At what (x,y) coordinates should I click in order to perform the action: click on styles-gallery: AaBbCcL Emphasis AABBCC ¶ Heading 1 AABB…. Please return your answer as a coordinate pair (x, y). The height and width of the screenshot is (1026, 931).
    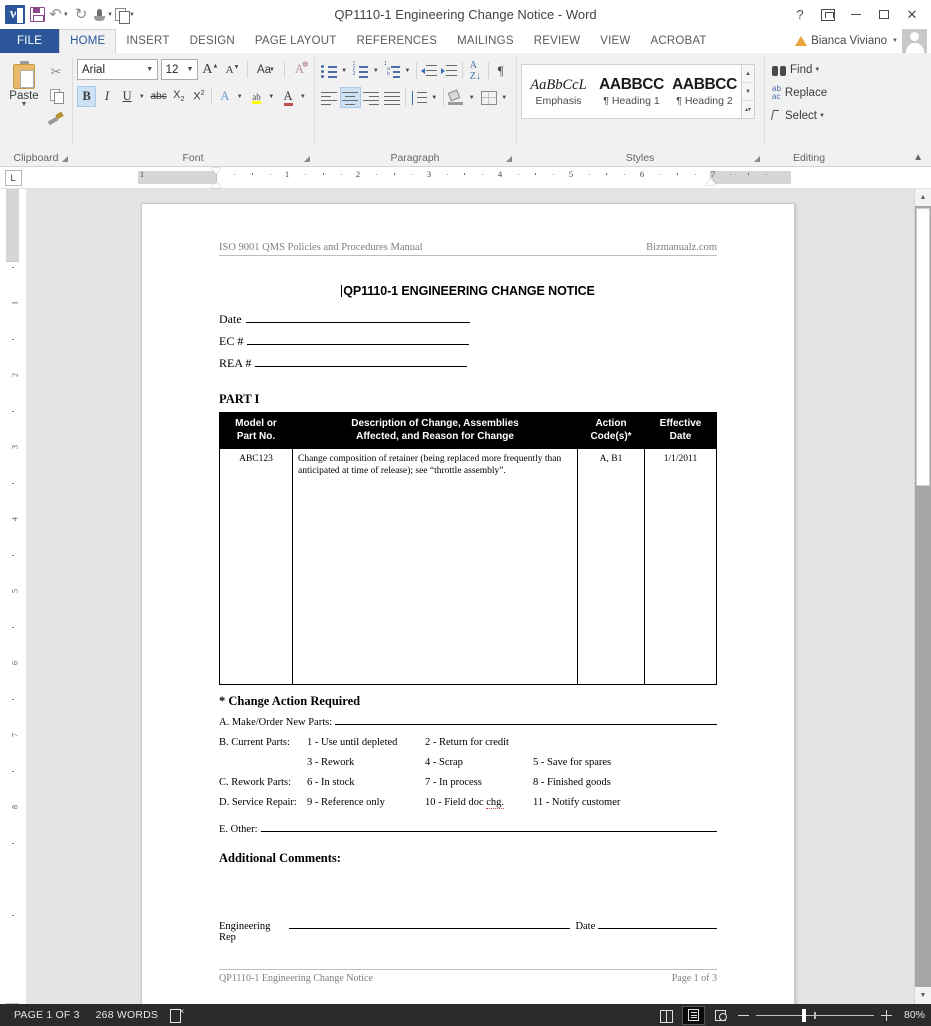
    Looking at the image, I should click on (631, 91).